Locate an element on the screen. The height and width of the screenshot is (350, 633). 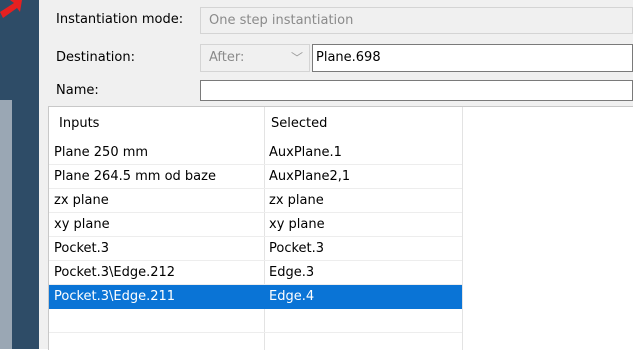
red-arrow-icon is located at coordinates (11, 9).